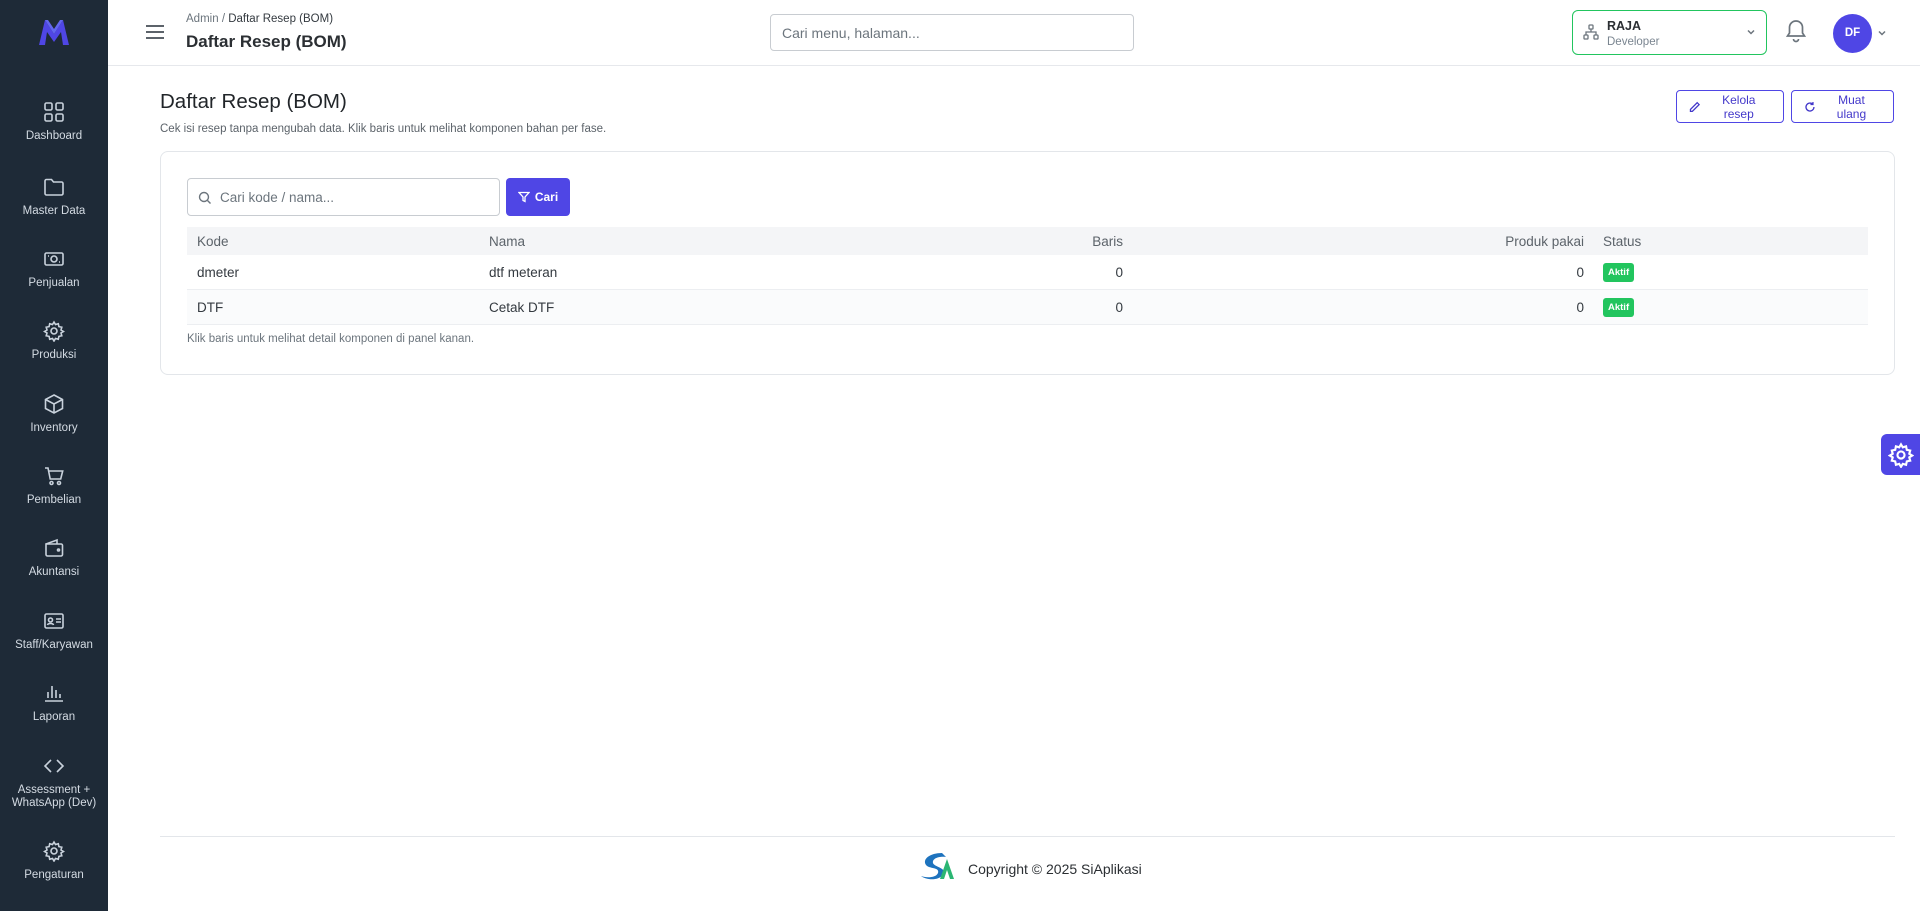 The image size is (1920, 911). Describe the element at coordinates (1739, 106) in the screenshot. I see `kelola-resep-label: Kelola resep` at that location.